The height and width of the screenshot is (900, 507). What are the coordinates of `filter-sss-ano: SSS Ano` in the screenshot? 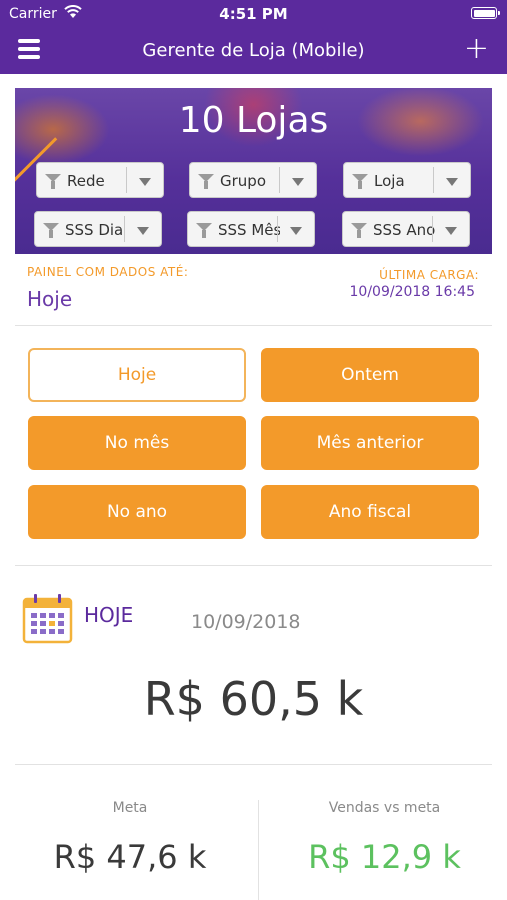 It's located at (406, 229).